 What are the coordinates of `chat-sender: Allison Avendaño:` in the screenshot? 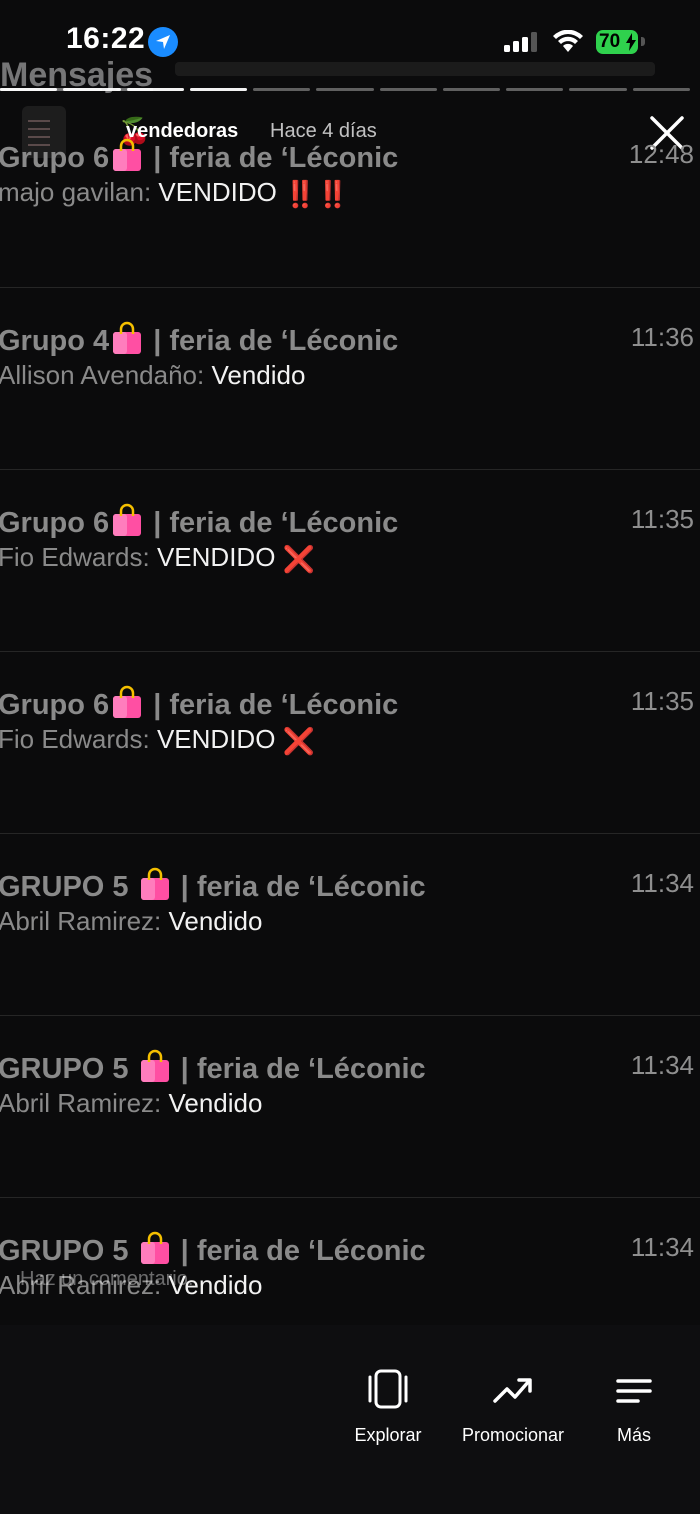 It's located at (102, 375).